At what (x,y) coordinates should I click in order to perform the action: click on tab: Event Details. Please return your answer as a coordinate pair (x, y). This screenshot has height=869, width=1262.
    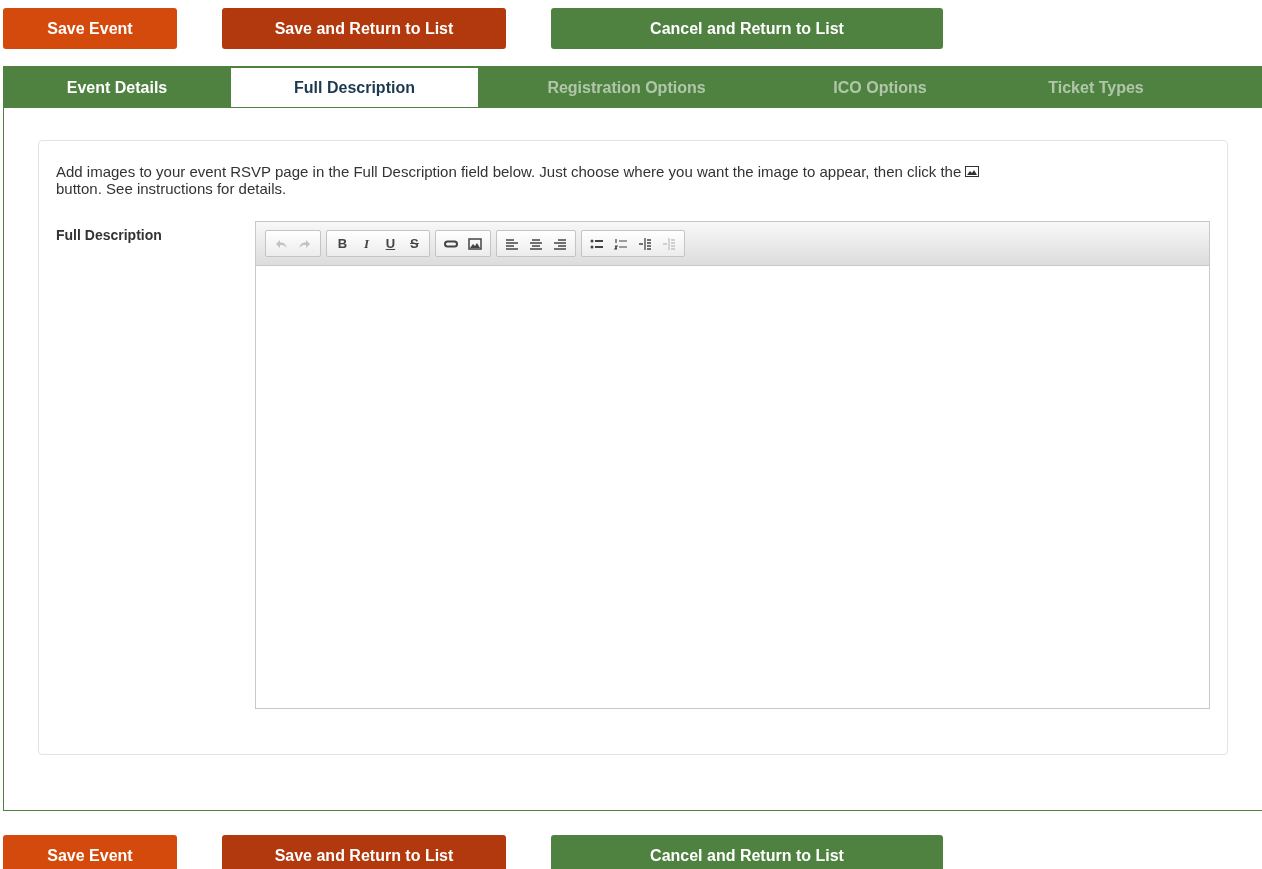
    Looking at the image, I should click on (117, 87).